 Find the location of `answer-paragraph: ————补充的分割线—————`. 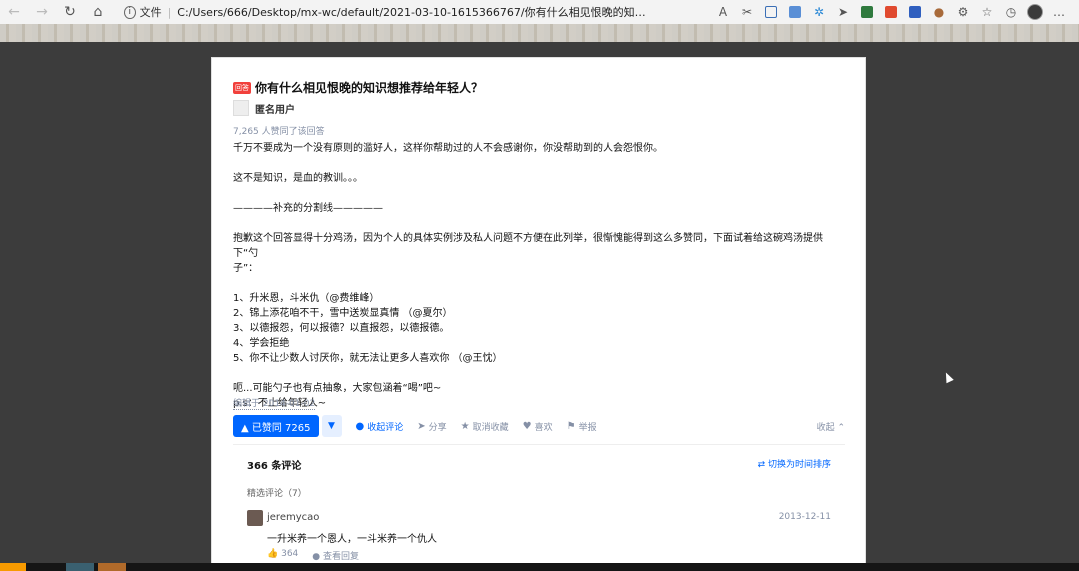

answer-paragraph: ————补充的分割线————— is located at coordinates (308, 208).